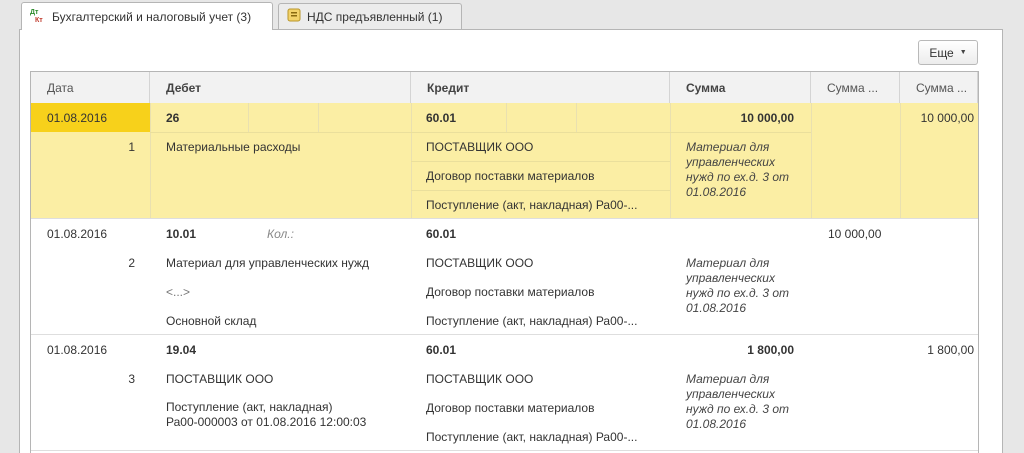  Describe the element at coordinates (963, 52) in the screenshot. I see `chevron-down-icon: ▼` at that location.